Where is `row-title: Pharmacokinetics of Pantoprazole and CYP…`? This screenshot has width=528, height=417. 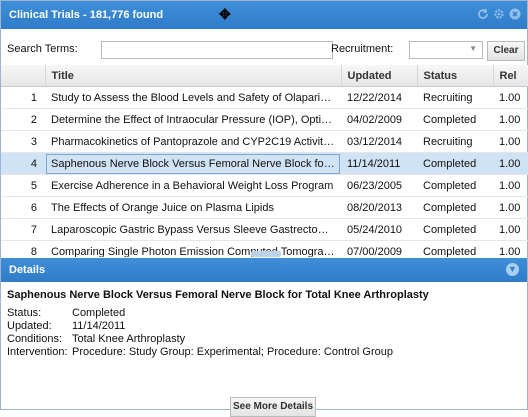
row-title: Pharmacokinetics of Pantoprazole and CYP… is located at coordinates (193, 141).